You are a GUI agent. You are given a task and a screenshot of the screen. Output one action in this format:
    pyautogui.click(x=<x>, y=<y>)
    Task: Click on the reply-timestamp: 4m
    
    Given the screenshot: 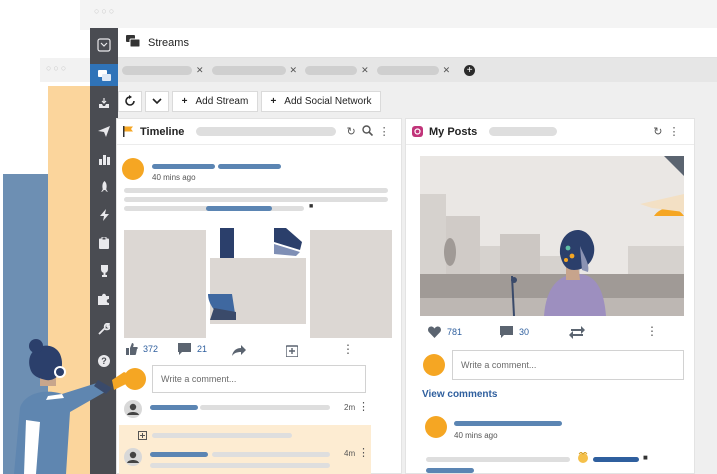 What is the action you would take?
    pyautogui.click(x=350, y=453)
    